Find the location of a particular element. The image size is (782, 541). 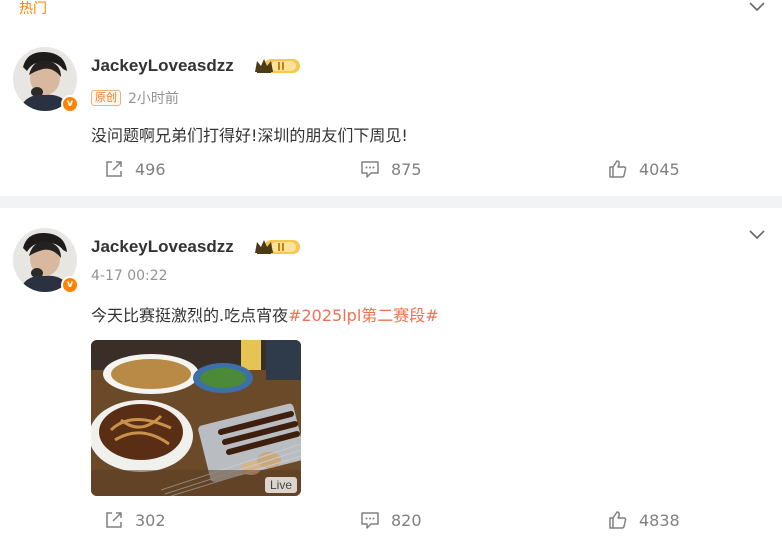

hashtag-link: #2025lpl第二赛段# is located at coordinates (363, 315).